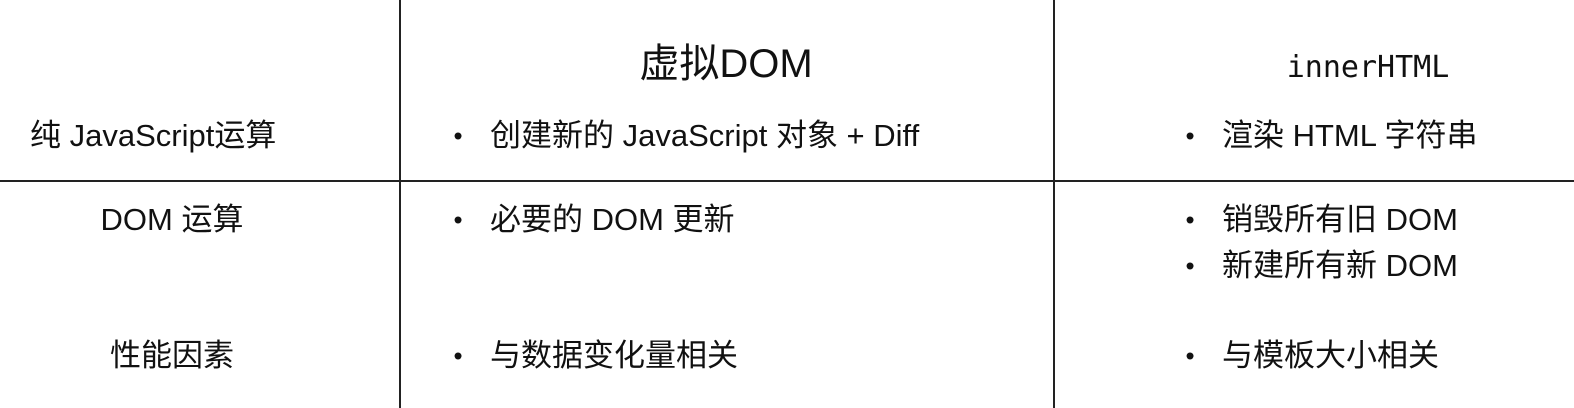  What do you see at coordinates (612, 219) in the screenshot?
I see `vdom-dom-item: 必要的 DOM 更新` at bounding box center [612, 219].